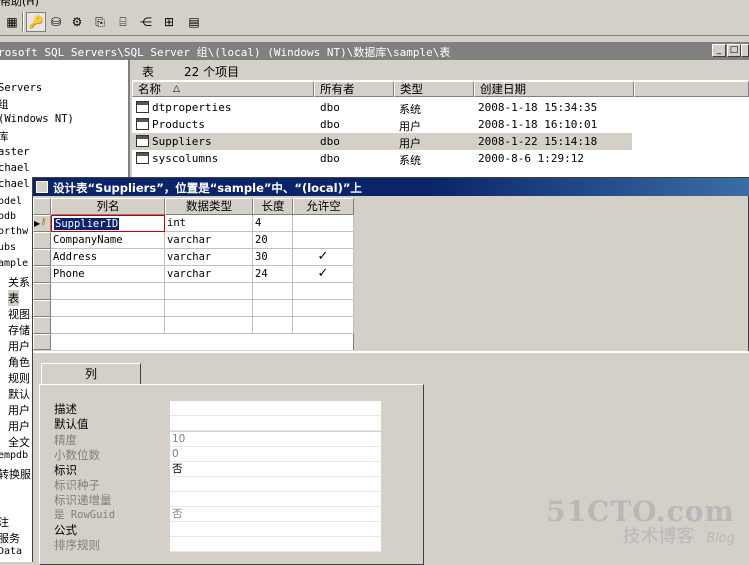 This screenshot has width=749, height=565. I want to click on tree-node: Data, so click(11, 551).